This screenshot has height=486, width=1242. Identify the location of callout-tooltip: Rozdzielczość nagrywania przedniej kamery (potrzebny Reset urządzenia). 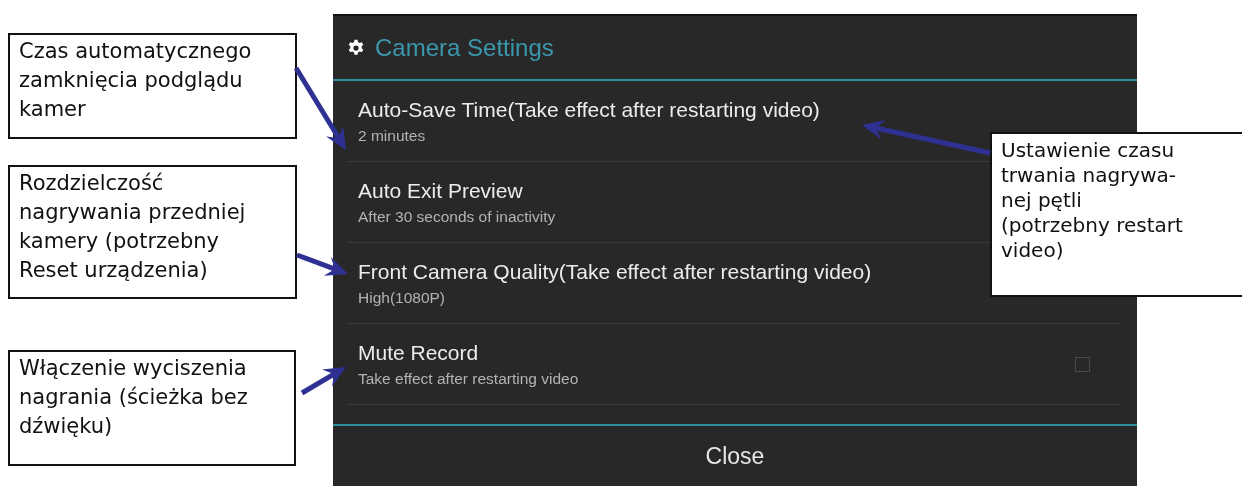
(152, 232).